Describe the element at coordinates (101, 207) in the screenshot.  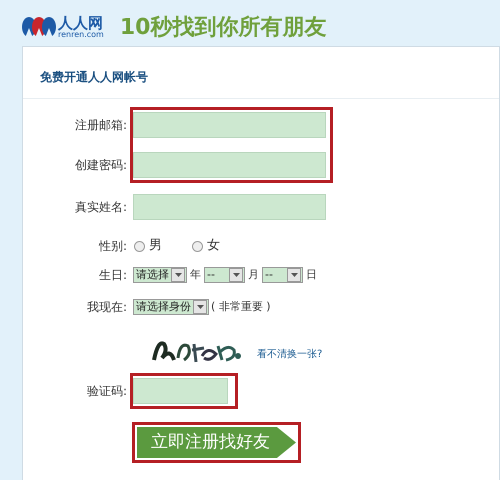
I see `field-label: 真实姓名:` at that location.